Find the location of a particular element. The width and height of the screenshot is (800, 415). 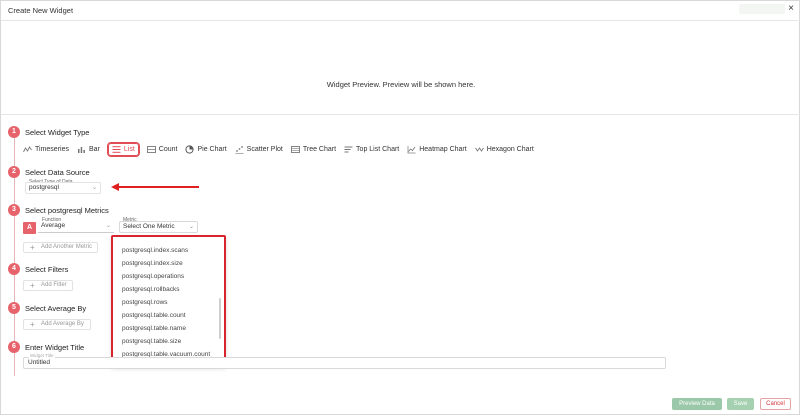

widget-type-top-list-chart: Top List Chart is located at coordinates (371, 149).